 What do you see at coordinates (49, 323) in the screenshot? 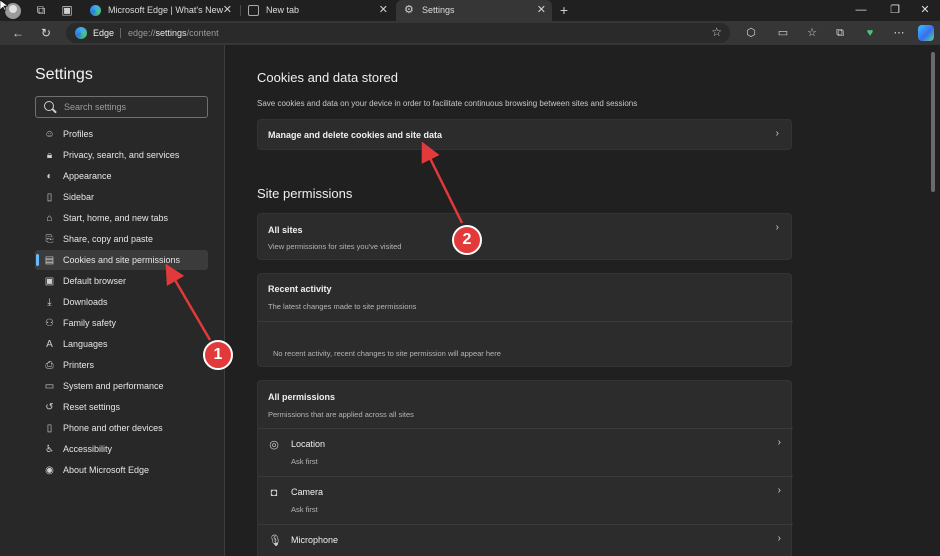
I see `family-icon: ⚇` at bounding box center [49, 323].